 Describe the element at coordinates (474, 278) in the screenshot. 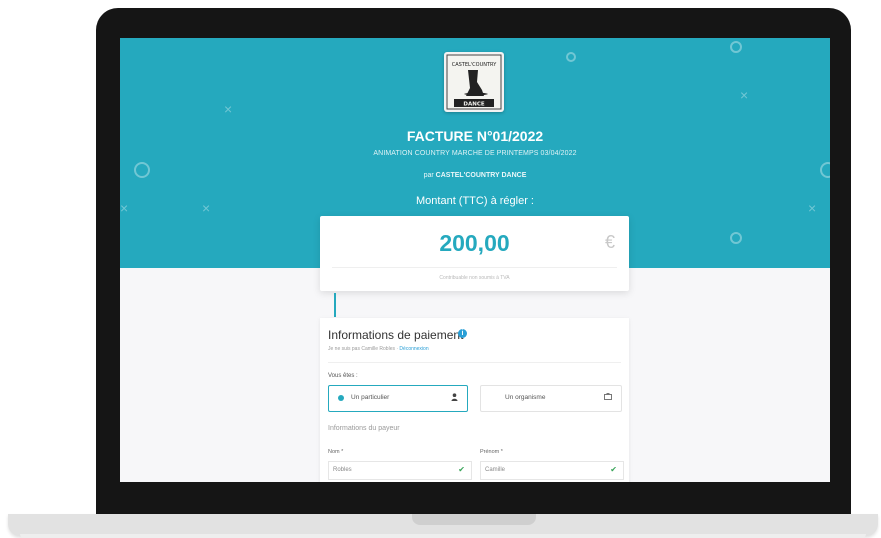

I see `tax-note: Contribuable non soumis à TVA` at that location.